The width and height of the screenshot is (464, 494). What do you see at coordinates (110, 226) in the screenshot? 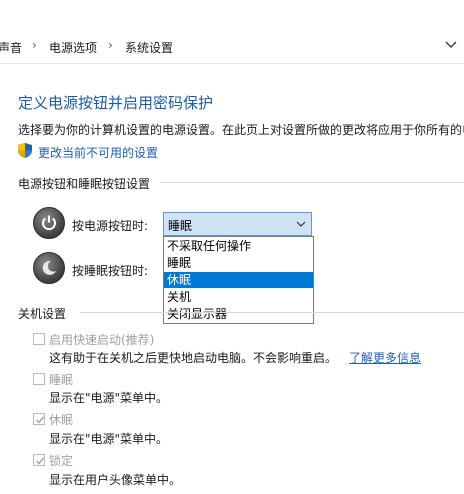
I see `power-button-label: 按电源按钮时:` at bounding box center [110, 226].